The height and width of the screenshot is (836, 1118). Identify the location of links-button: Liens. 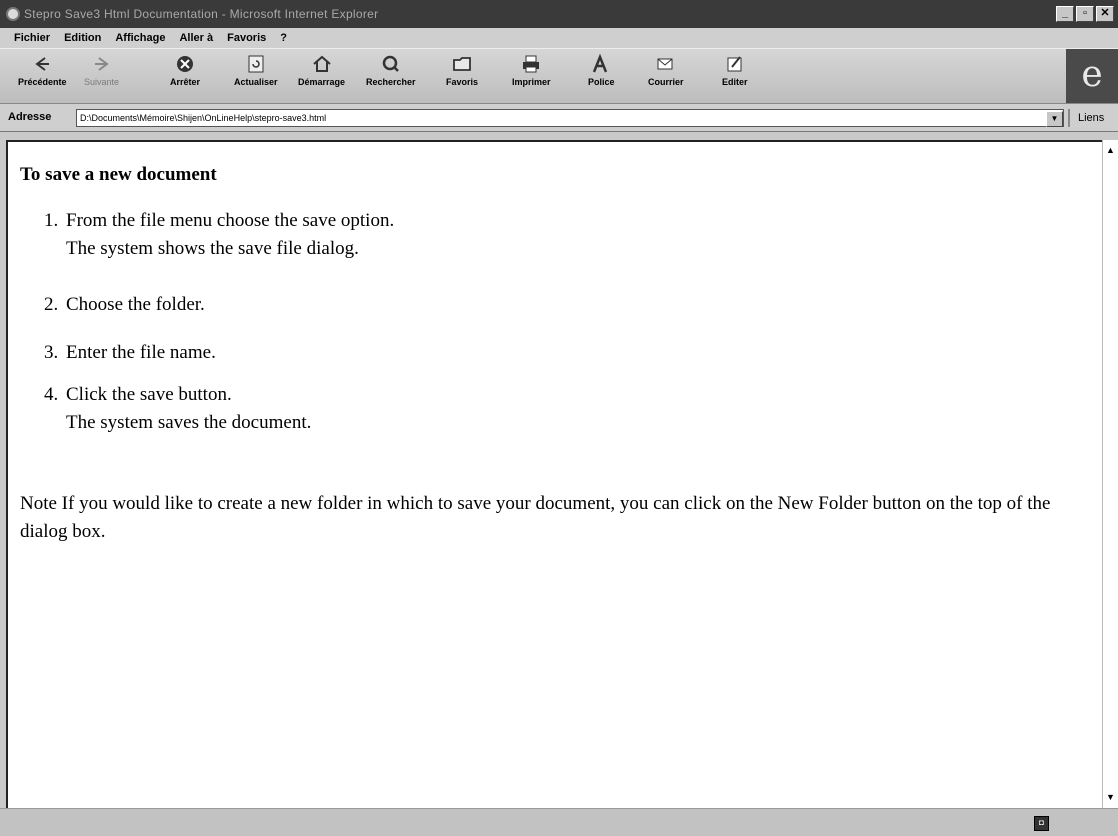
(1093, 118).